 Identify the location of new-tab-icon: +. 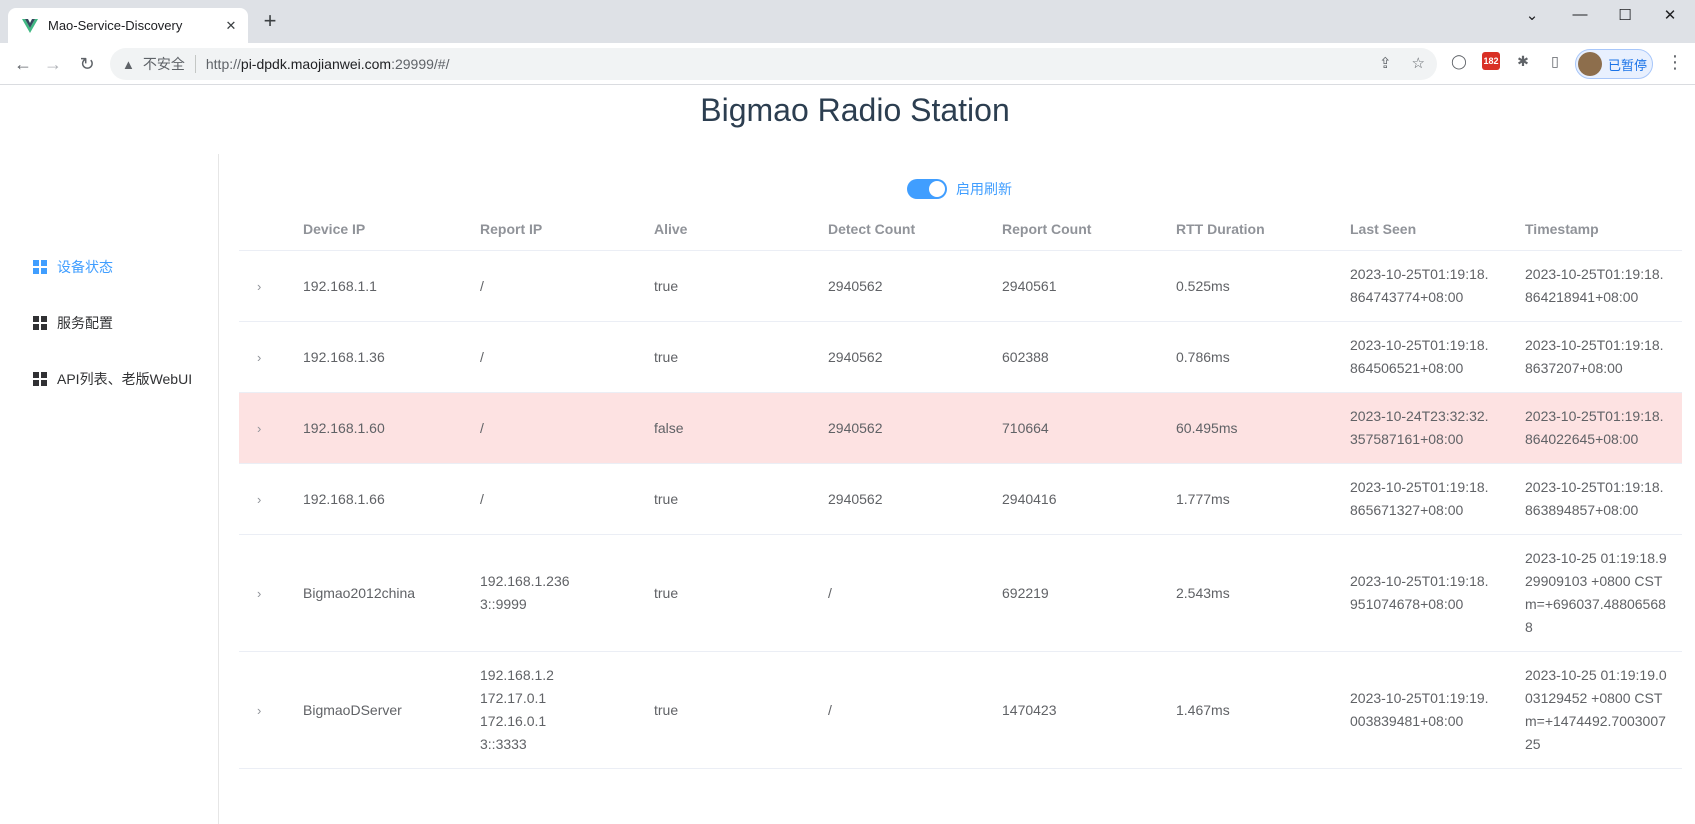
(270, 22).